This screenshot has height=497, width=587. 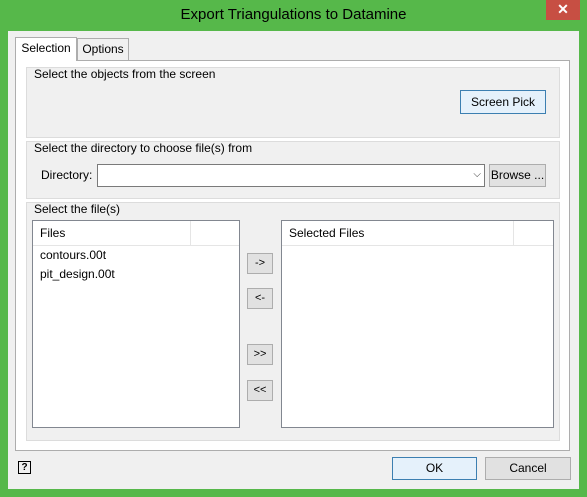 I want to click on remove-all-files-button: <<, so click(x=260, y=390).